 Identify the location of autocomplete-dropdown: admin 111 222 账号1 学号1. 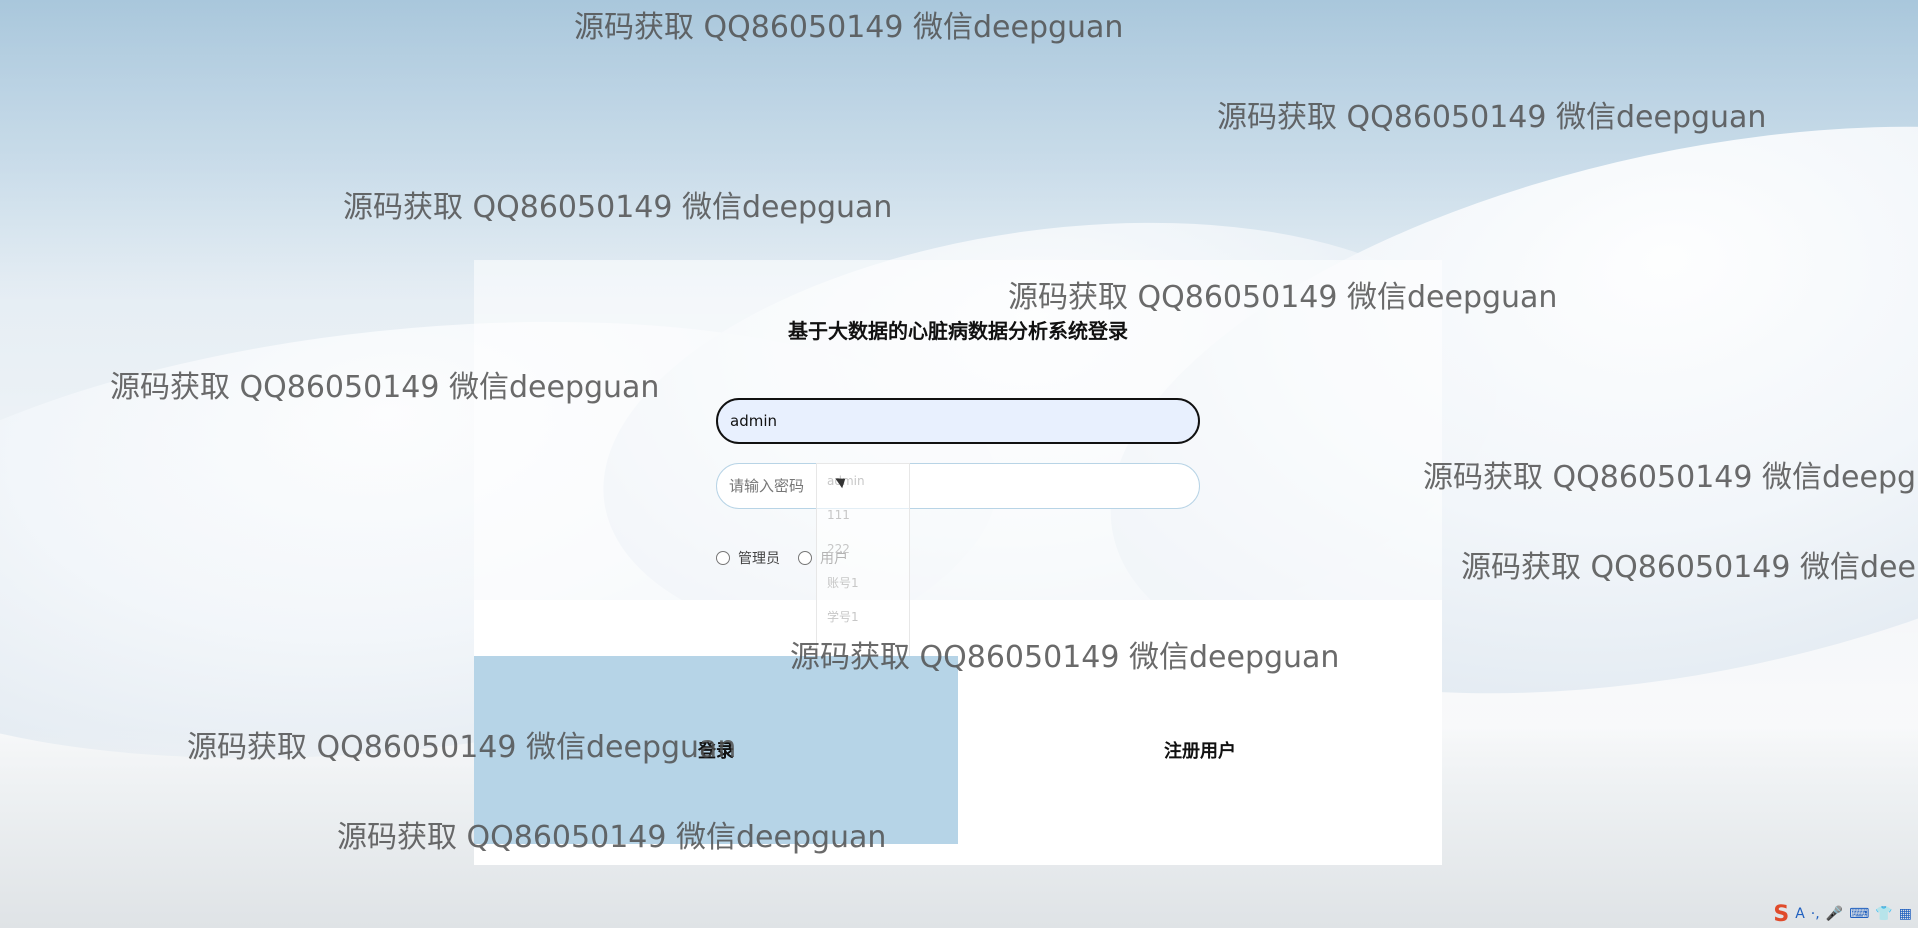
(863, 561).